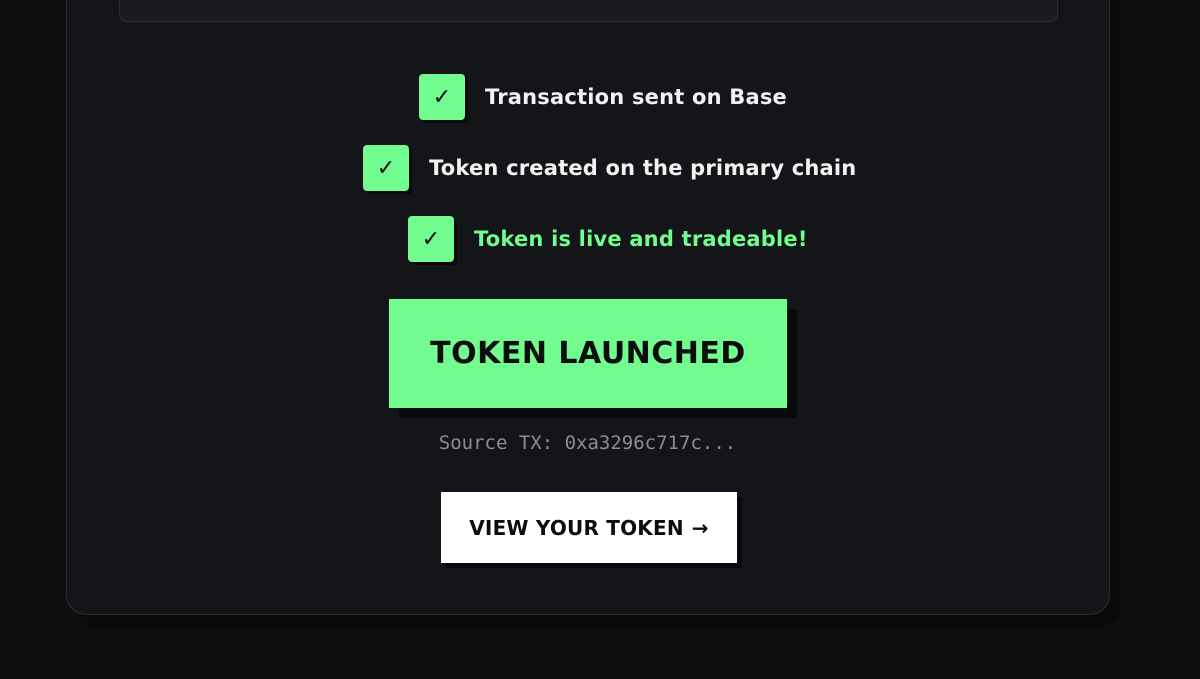 The width and height of the screenshot is (1200, 679). I want to click on step-label: Transaction sent on Base, so click(636, 97).